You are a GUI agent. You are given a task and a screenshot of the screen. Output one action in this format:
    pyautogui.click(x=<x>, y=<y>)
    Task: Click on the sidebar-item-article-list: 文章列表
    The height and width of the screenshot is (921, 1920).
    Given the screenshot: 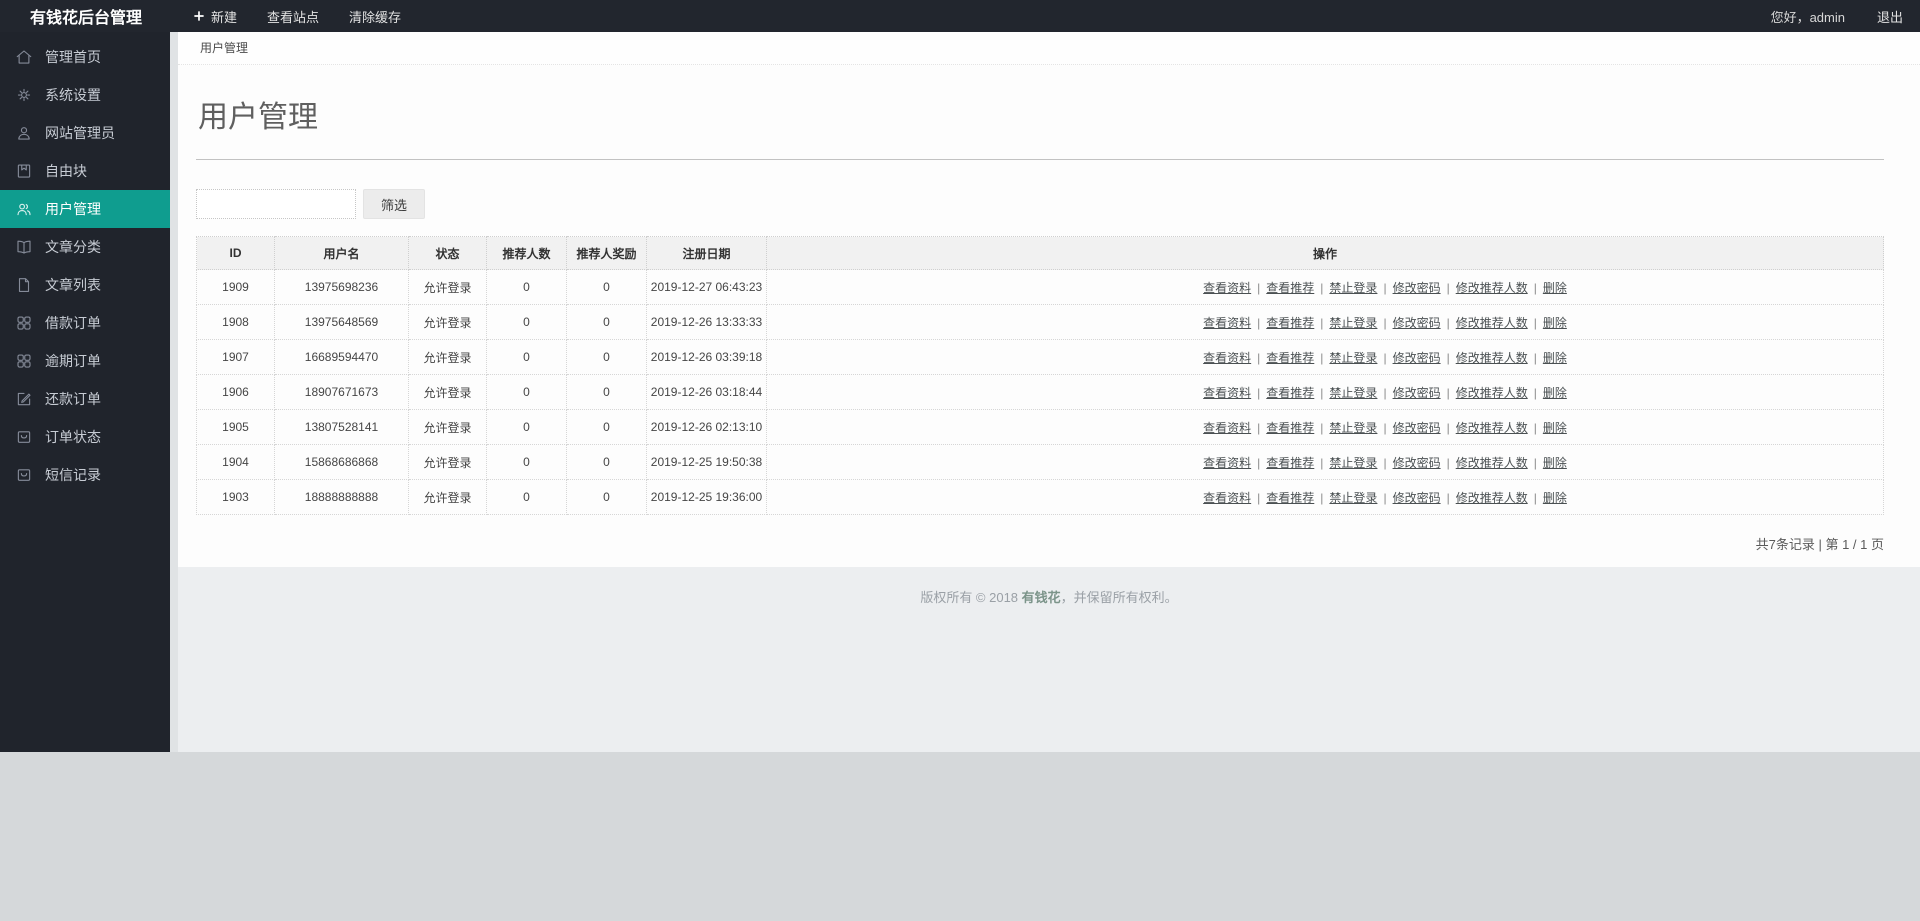 What is the action you would take?
    pyautogui.click(x=85, y=285)
    